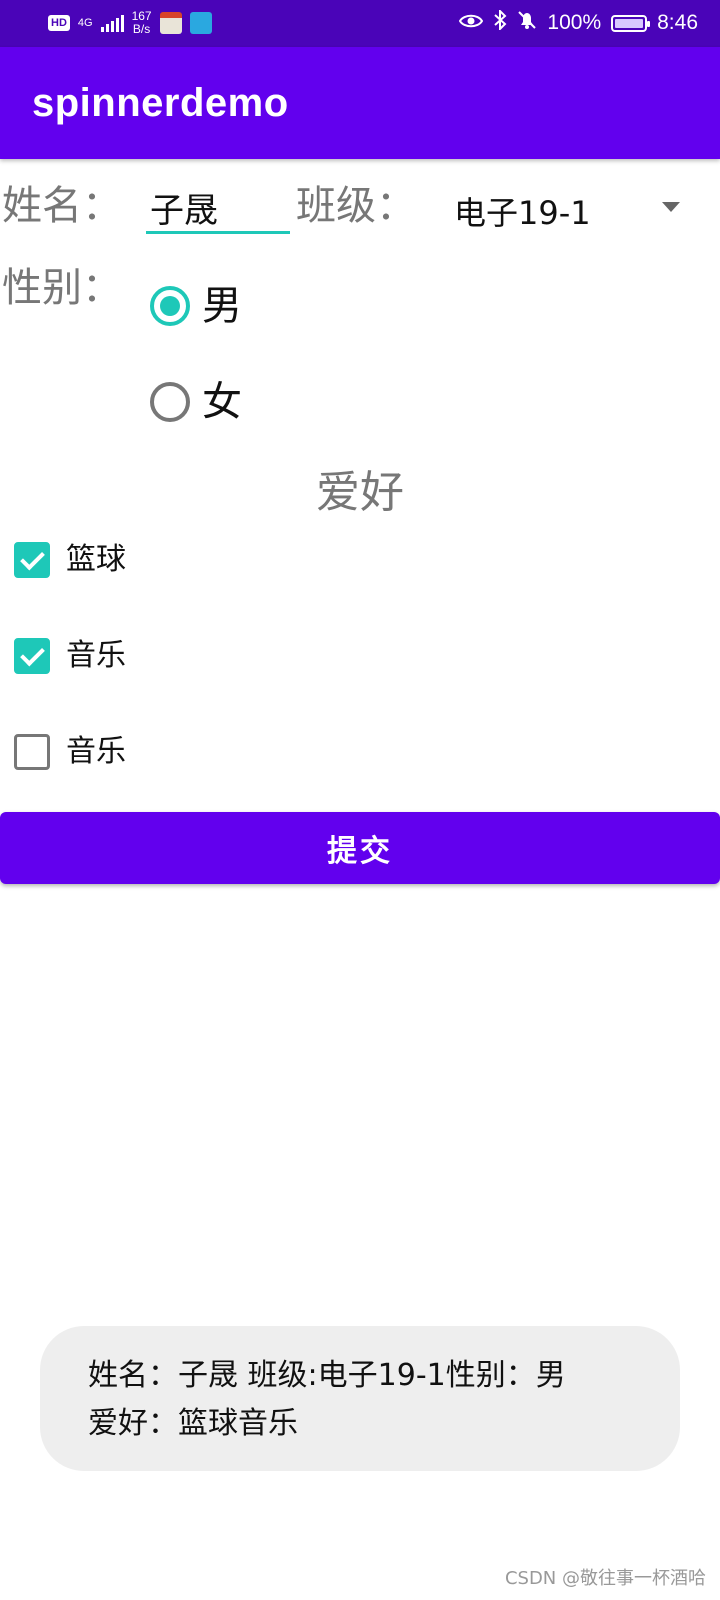 The image size is (720, 1600). What do you see at coordinates (62, 206) in the screenshot?
I see `name-label: 姓名：` at bounding box center [62, 206].